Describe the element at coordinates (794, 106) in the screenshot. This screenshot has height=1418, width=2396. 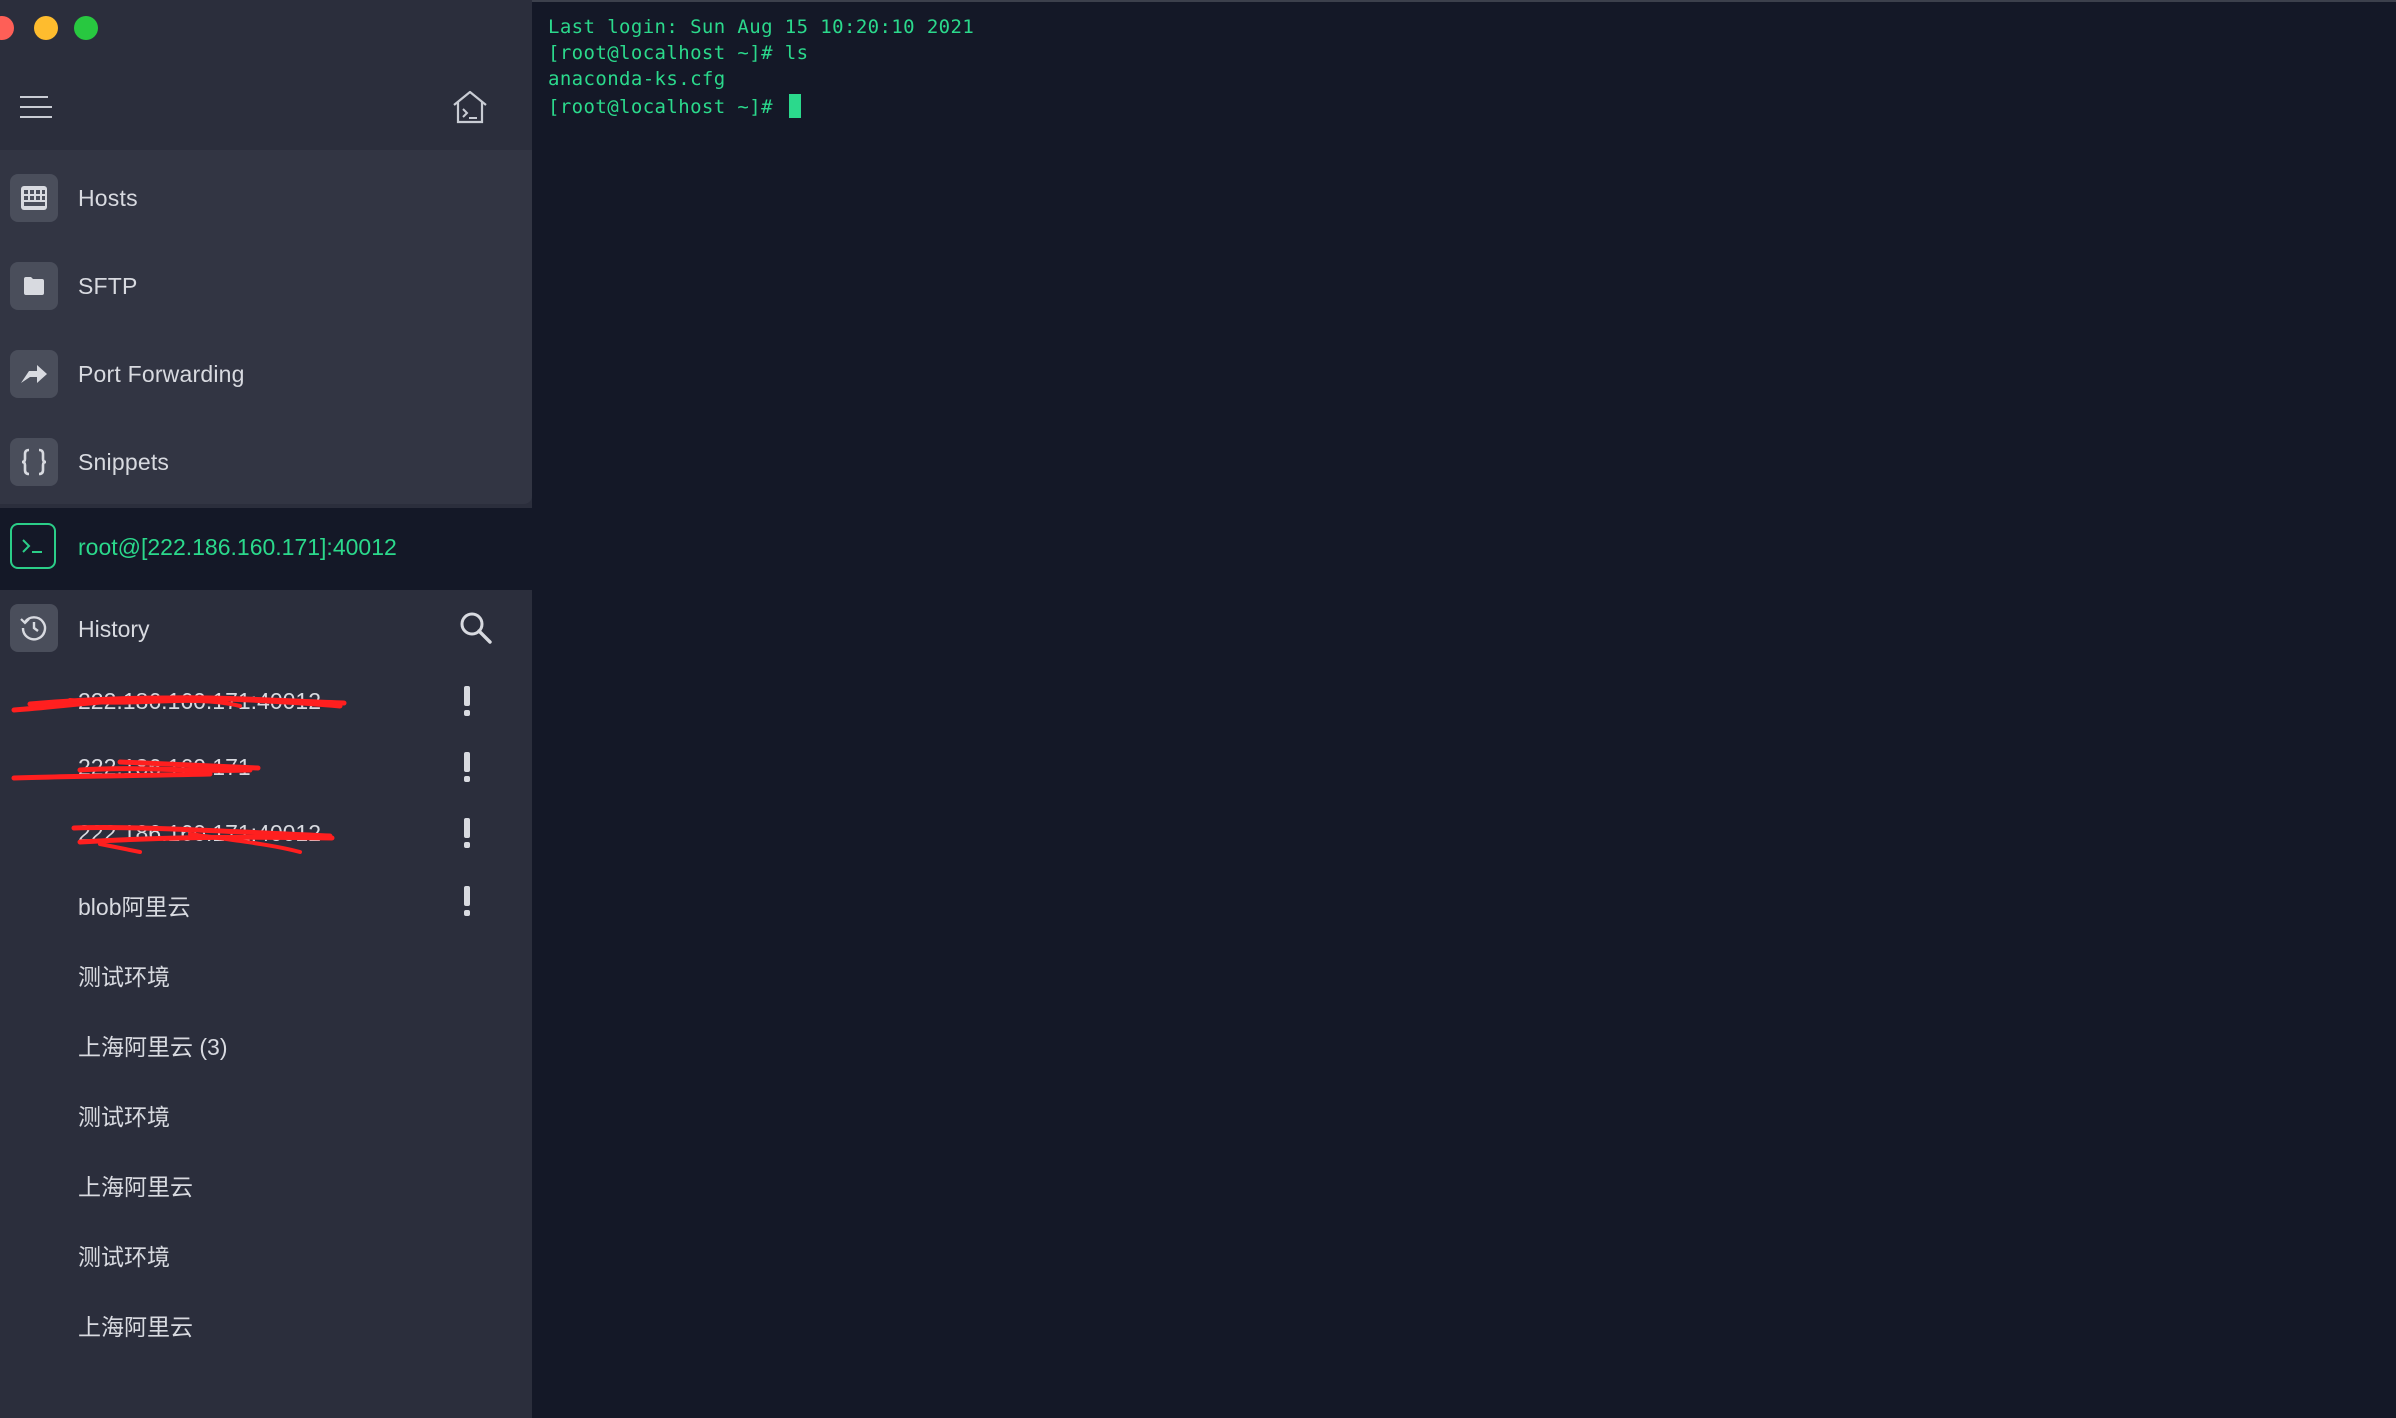
I see `terminal-cursor` at that location.